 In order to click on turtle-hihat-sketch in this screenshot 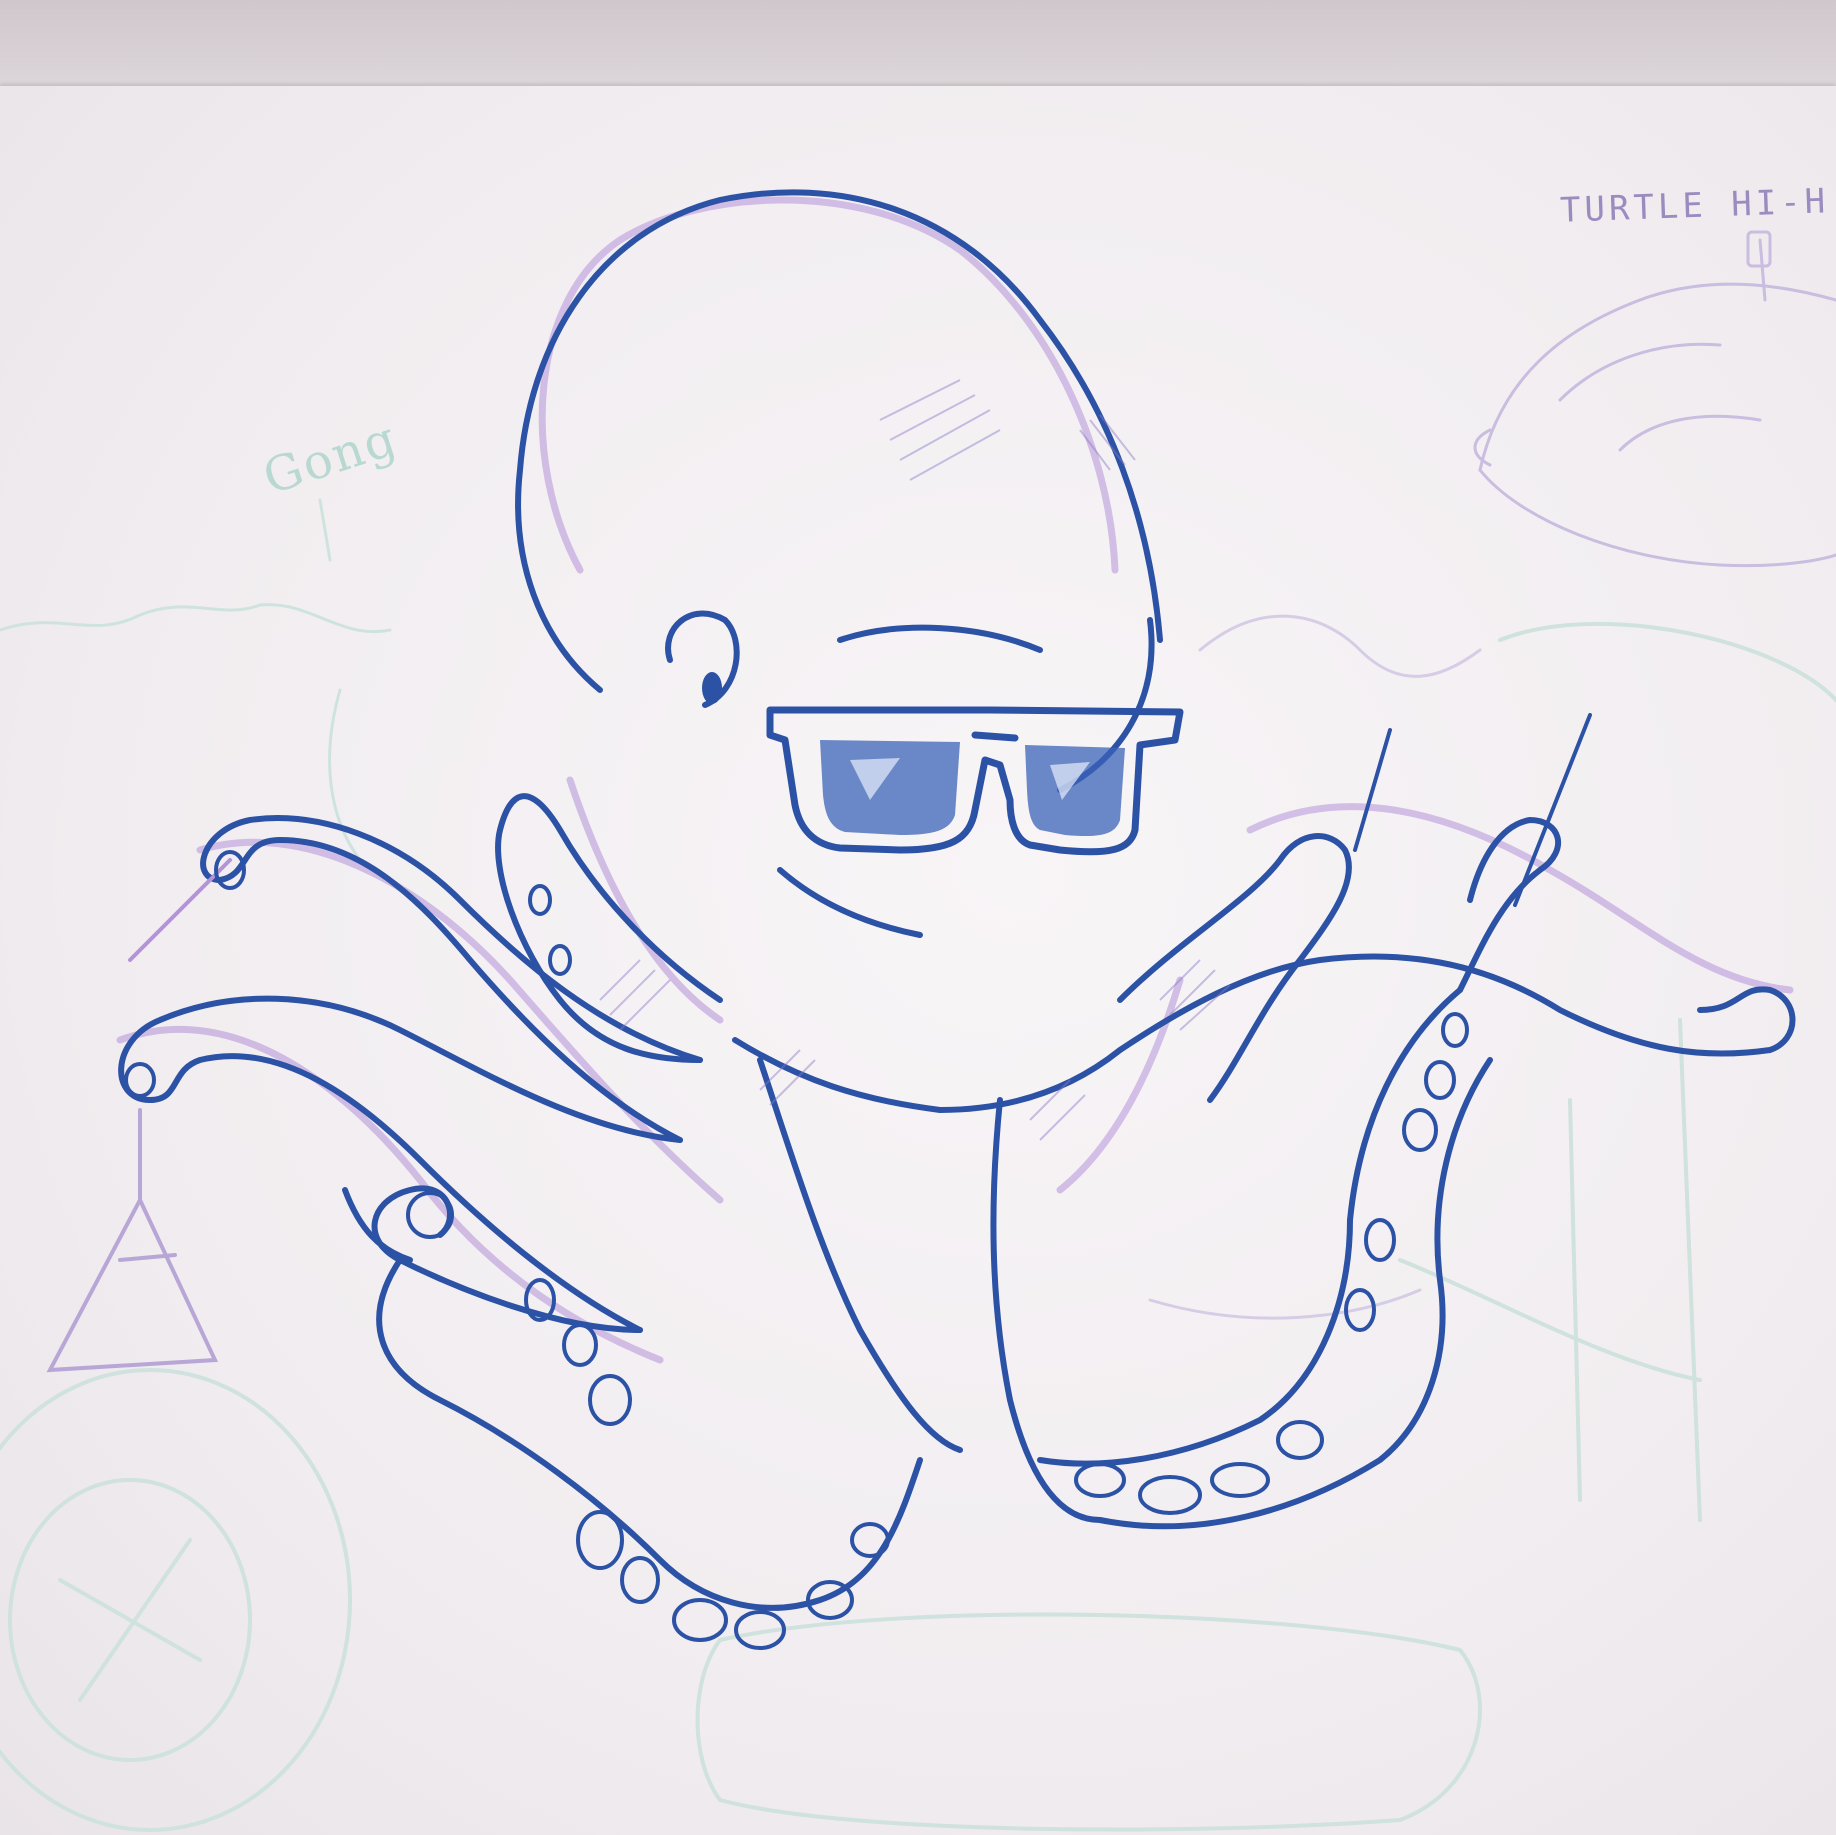, I will do `click(1654, 399)`.